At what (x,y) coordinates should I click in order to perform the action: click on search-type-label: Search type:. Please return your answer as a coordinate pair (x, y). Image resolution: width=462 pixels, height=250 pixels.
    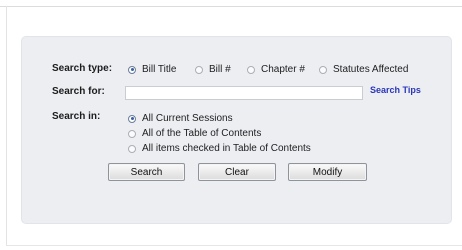
    Looking at the image, I should click on (82, 68).